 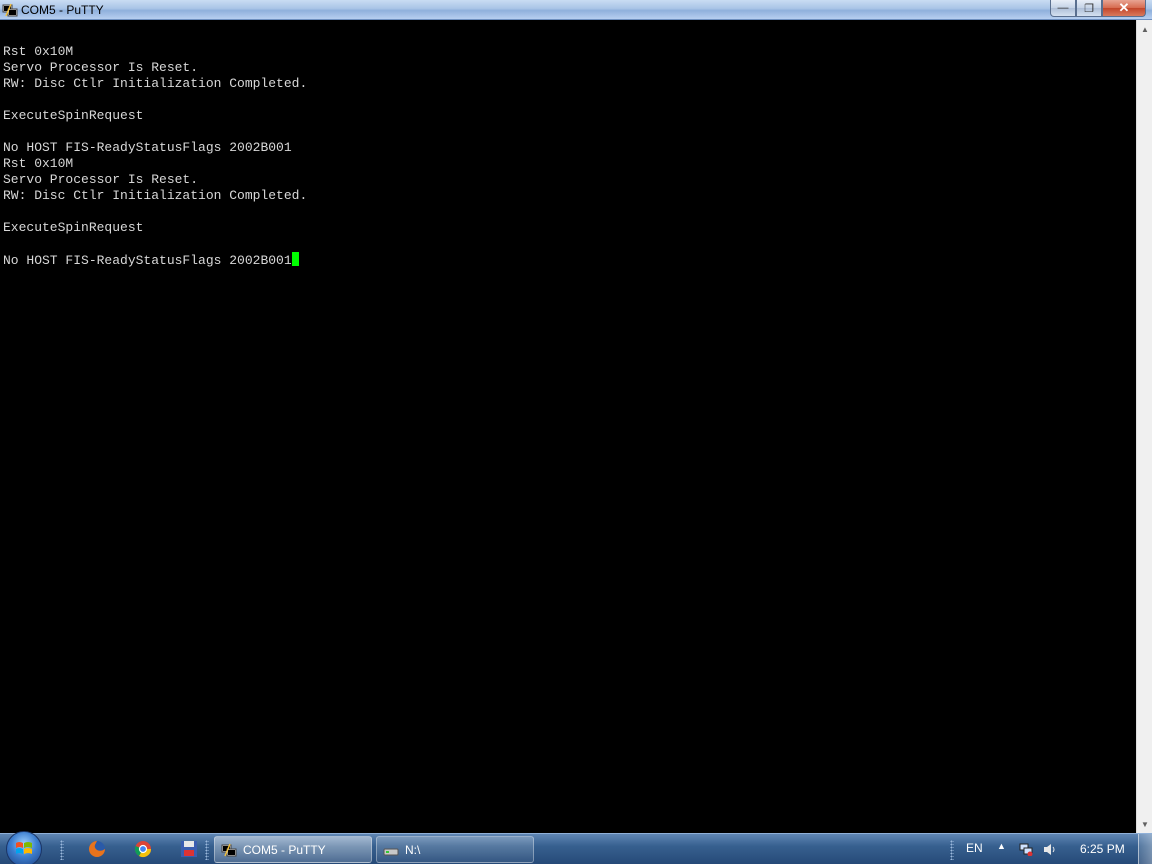 I want to click on chrome-icon, so click(x=143, y=849).